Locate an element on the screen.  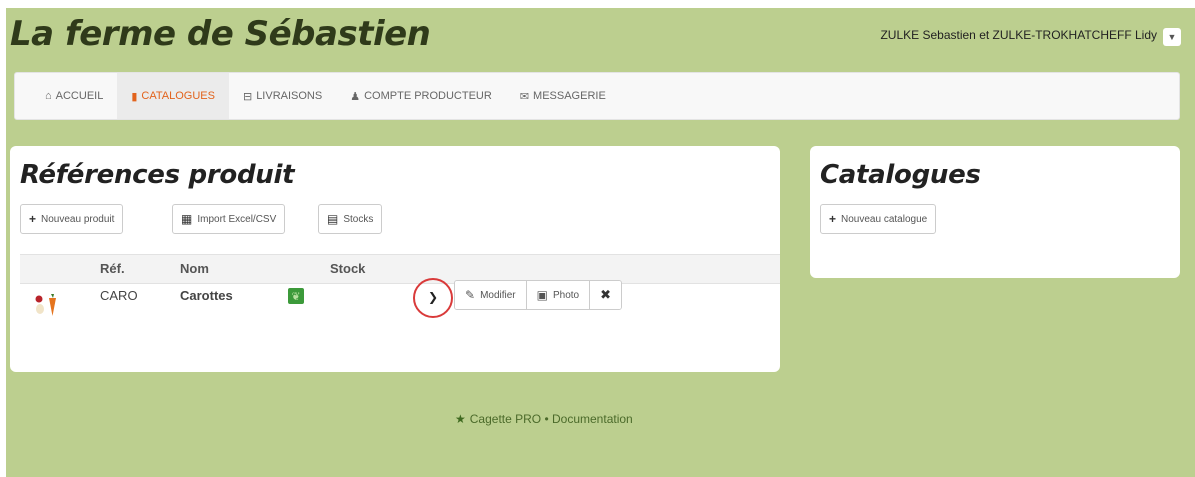
modify-button: ✎ Modifier is located at coordinates (491, 295).